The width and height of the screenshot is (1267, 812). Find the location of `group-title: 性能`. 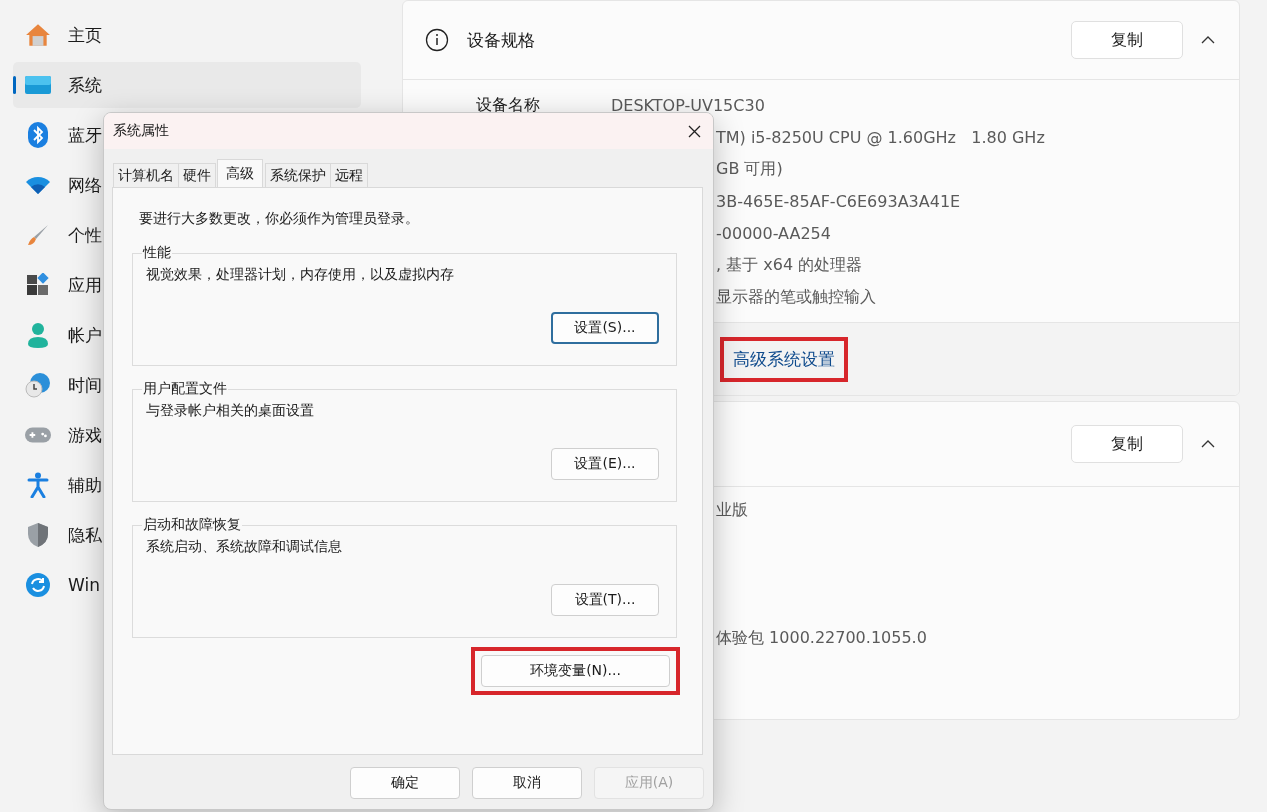

group-title: 性能 is located at coordinates (157, 253).